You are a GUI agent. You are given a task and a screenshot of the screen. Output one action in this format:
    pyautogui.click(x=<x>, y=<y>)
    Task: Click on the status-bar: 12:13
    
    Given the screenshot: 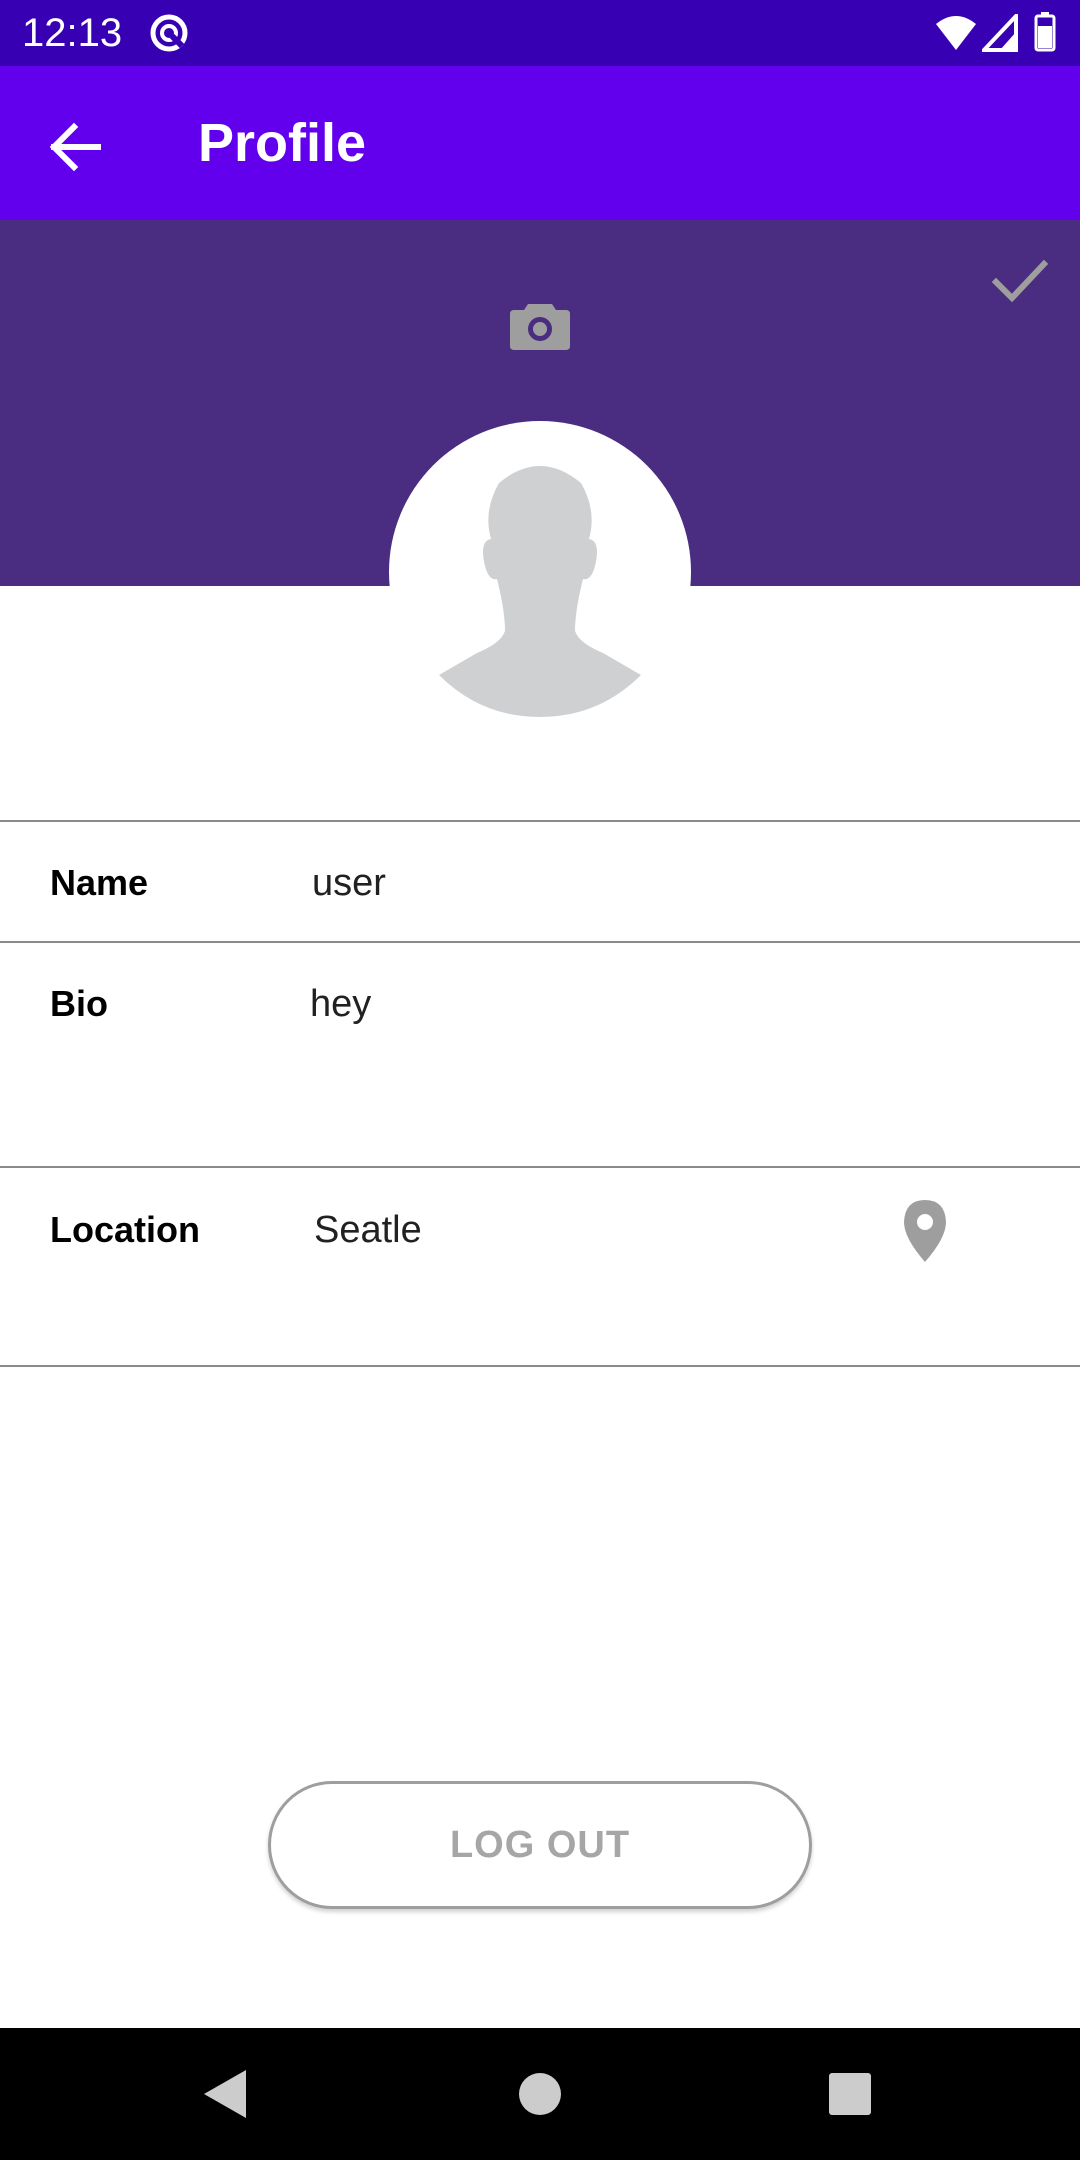 What is the action you would take?
    pyautogui.click(x=540, y=33)
    